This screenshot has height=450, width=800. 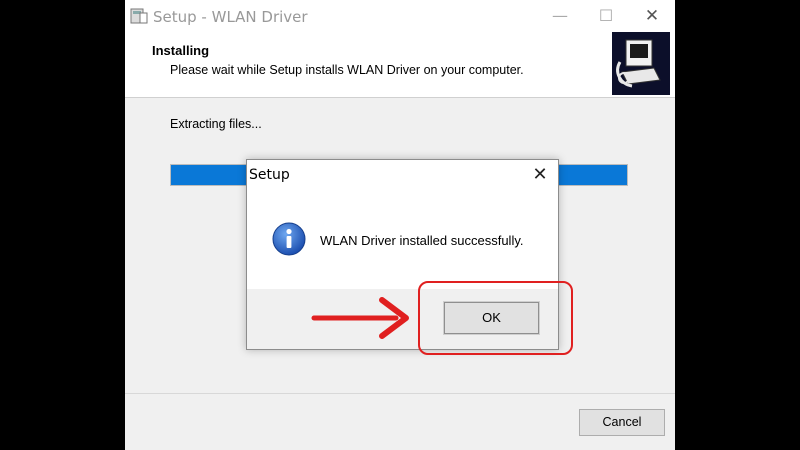 What do you see at coordinates (362, 318) in the screenshot?
I see `arrow-annotation` at bounding box center [362, 318].